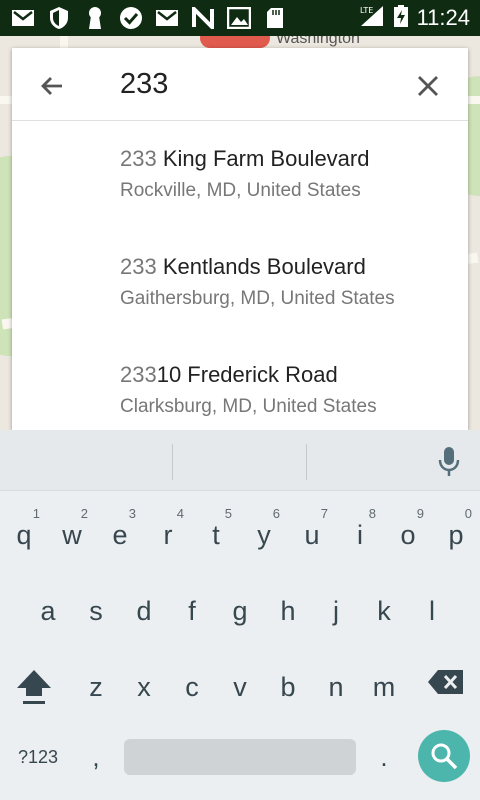 The height and width of the screenshot is (800, 480). What do you see at coordinates (96, 757) in the screenshot?
I see `comma-key: ,` at bounding box center [96, 757].